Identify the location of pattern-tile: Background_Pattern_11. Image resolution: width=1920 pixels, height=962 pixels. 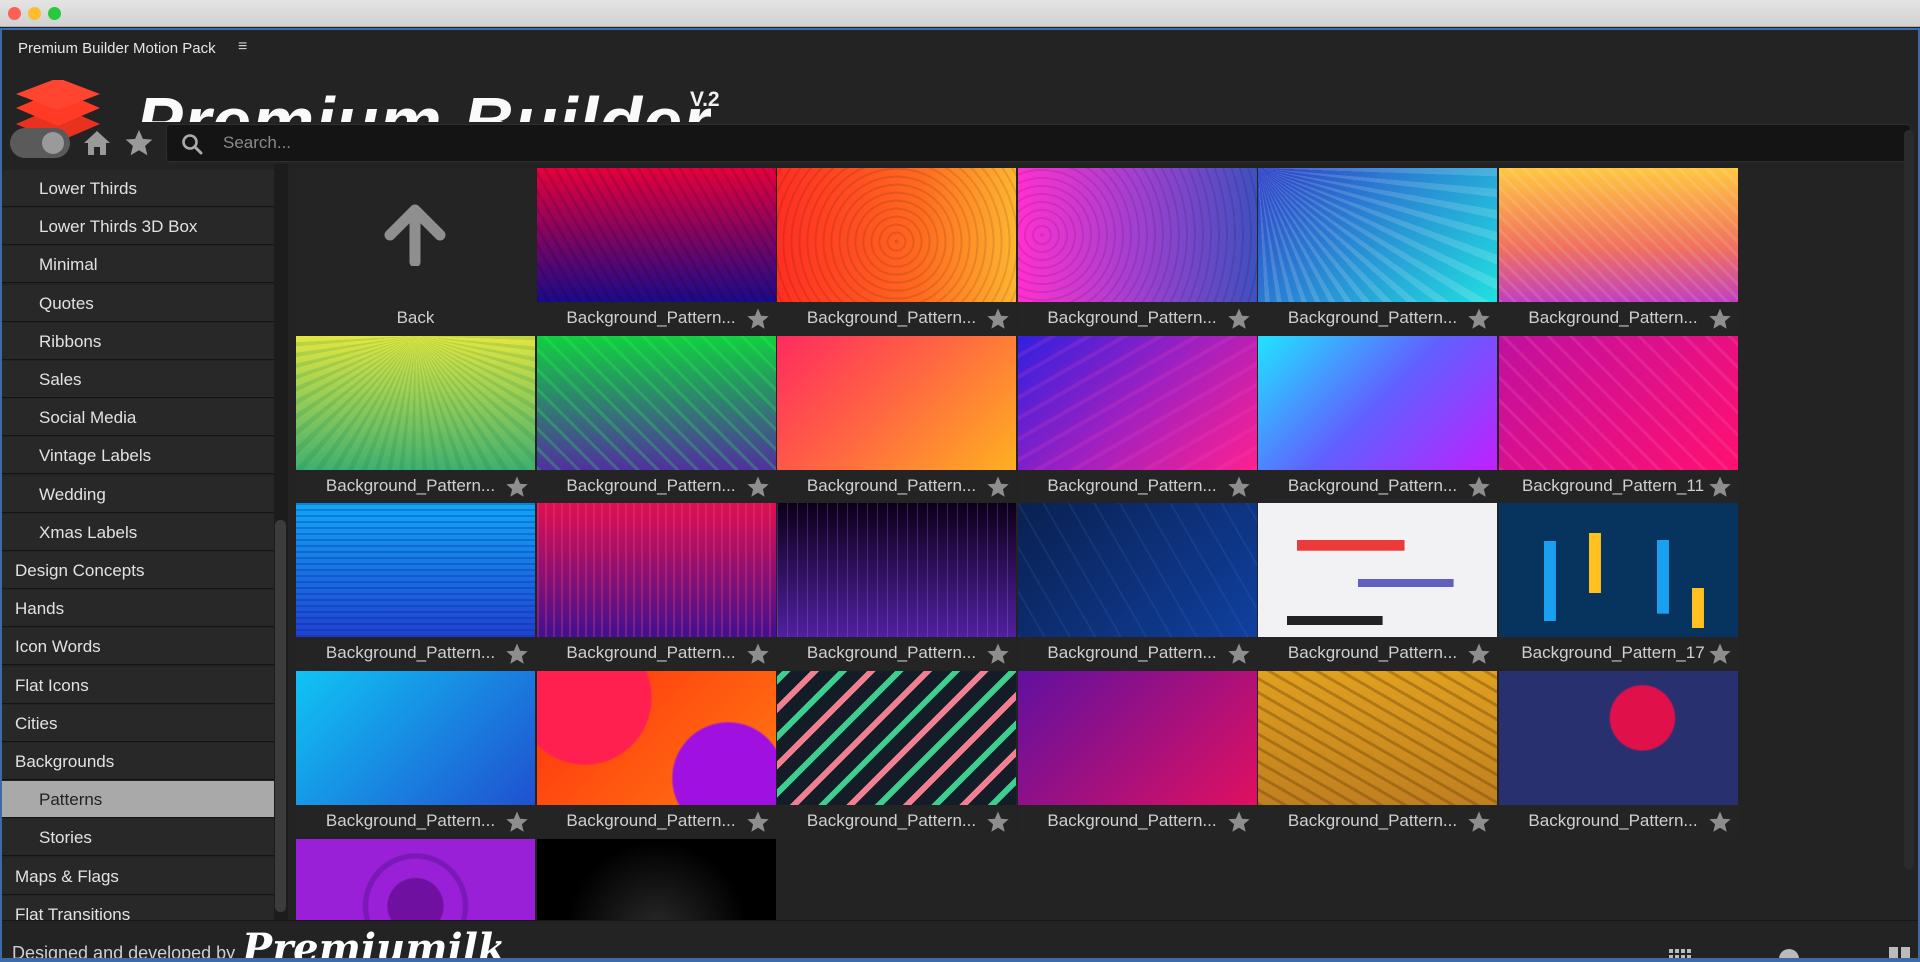
(1618, 419).